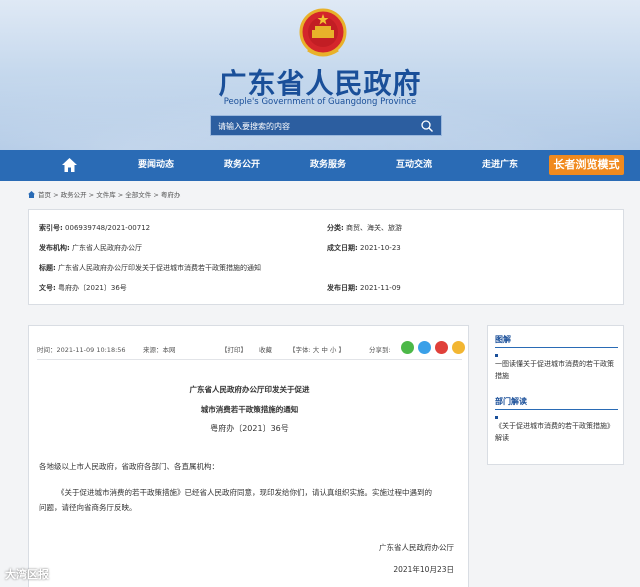  What do you see at coordinates (424, 347) in the screenshot?
I see `qzone-share-icon` at bounding box center [424, 347].